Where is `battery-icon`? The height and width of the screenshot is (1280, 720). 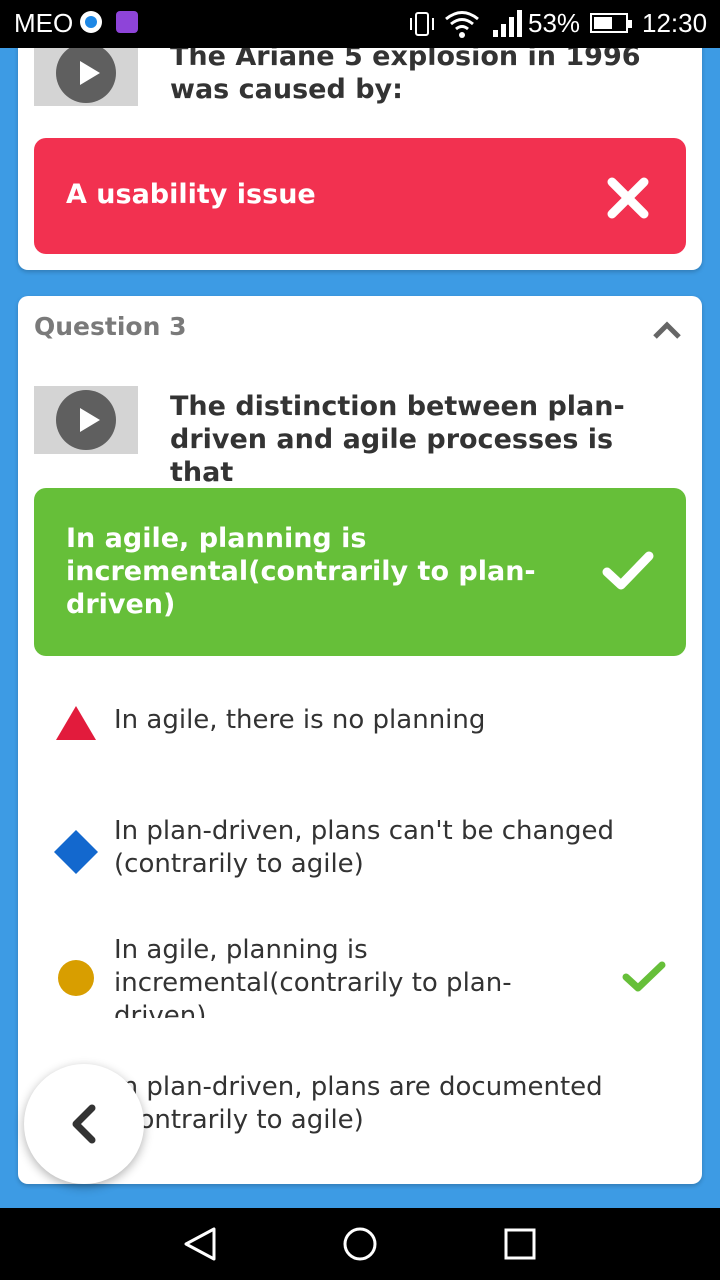
battery-icon is located at coordinates (611, 23).